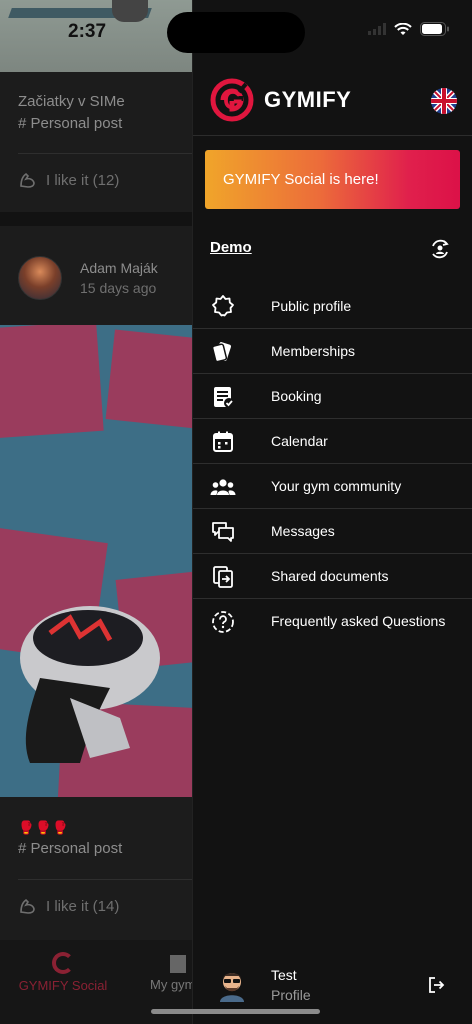  I want to click on messages-icon, so click(223, 532).